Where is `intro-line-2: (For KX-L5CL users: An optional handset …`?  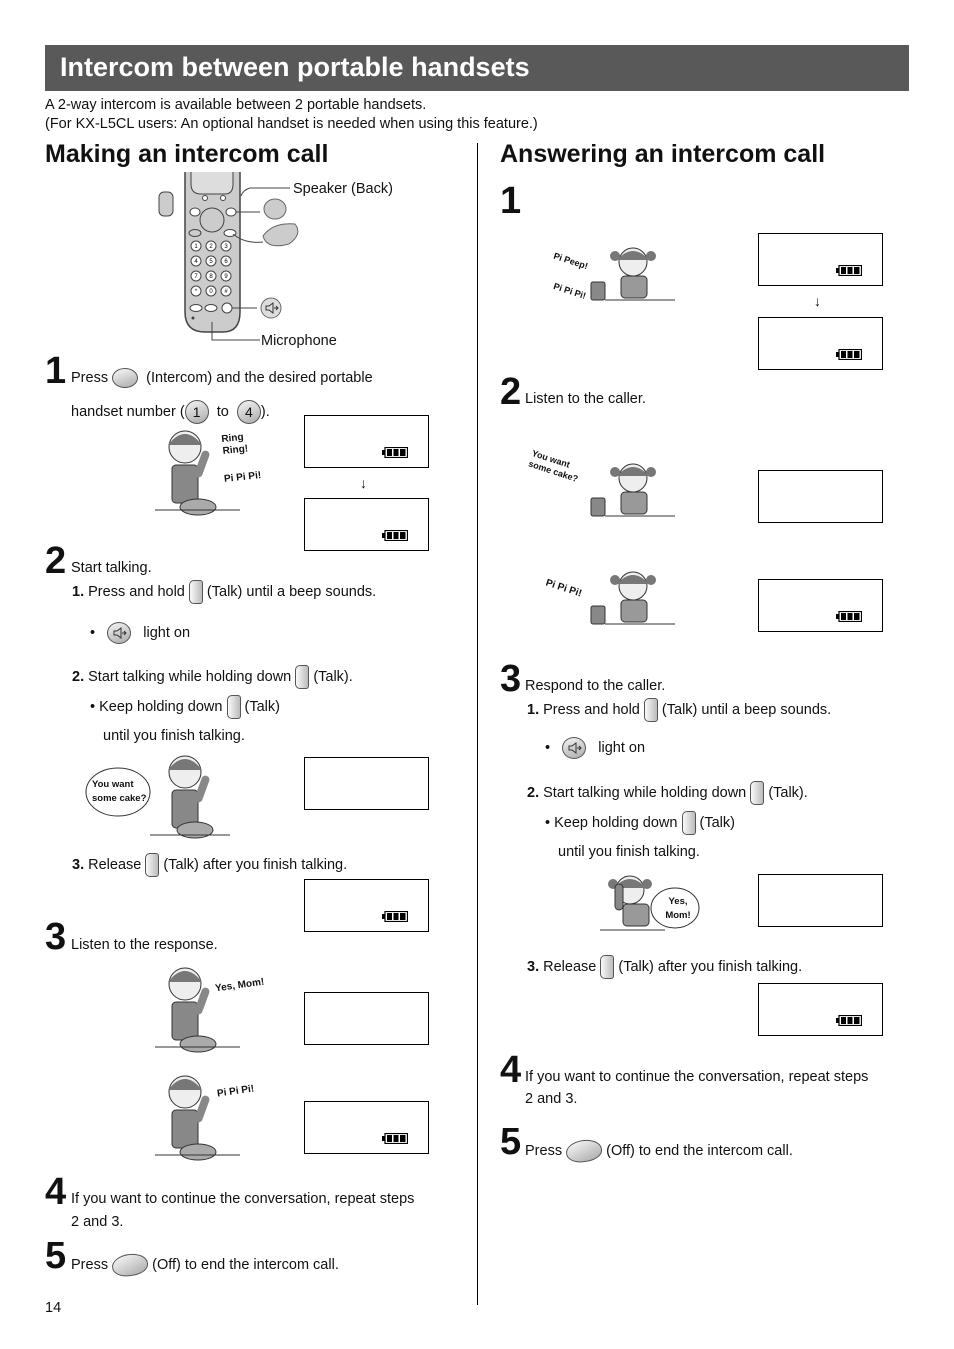 intro-line-2: (For KX-L5CL users: An optional handset … is located at coordinates (291, 124).